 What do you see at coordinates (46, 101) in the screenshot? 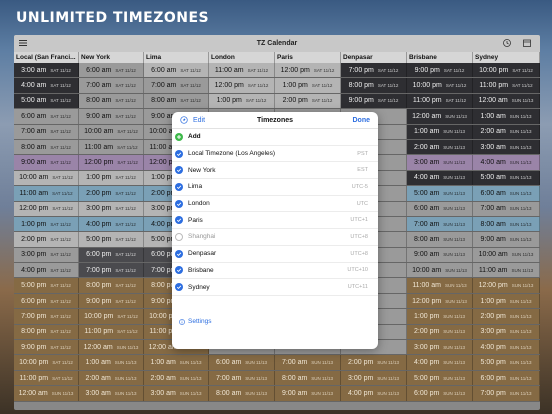
I see `time-cell: 5:00 am SAT 11/12` at bounding box center [46, 101].